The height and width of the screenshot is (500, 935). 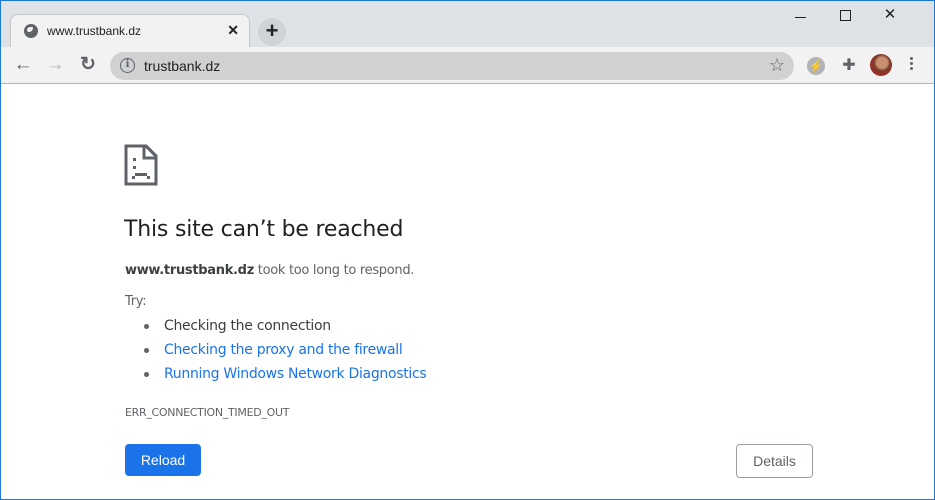 I want to click on reload-icon-button: ↻, so click(x=88, y=65).